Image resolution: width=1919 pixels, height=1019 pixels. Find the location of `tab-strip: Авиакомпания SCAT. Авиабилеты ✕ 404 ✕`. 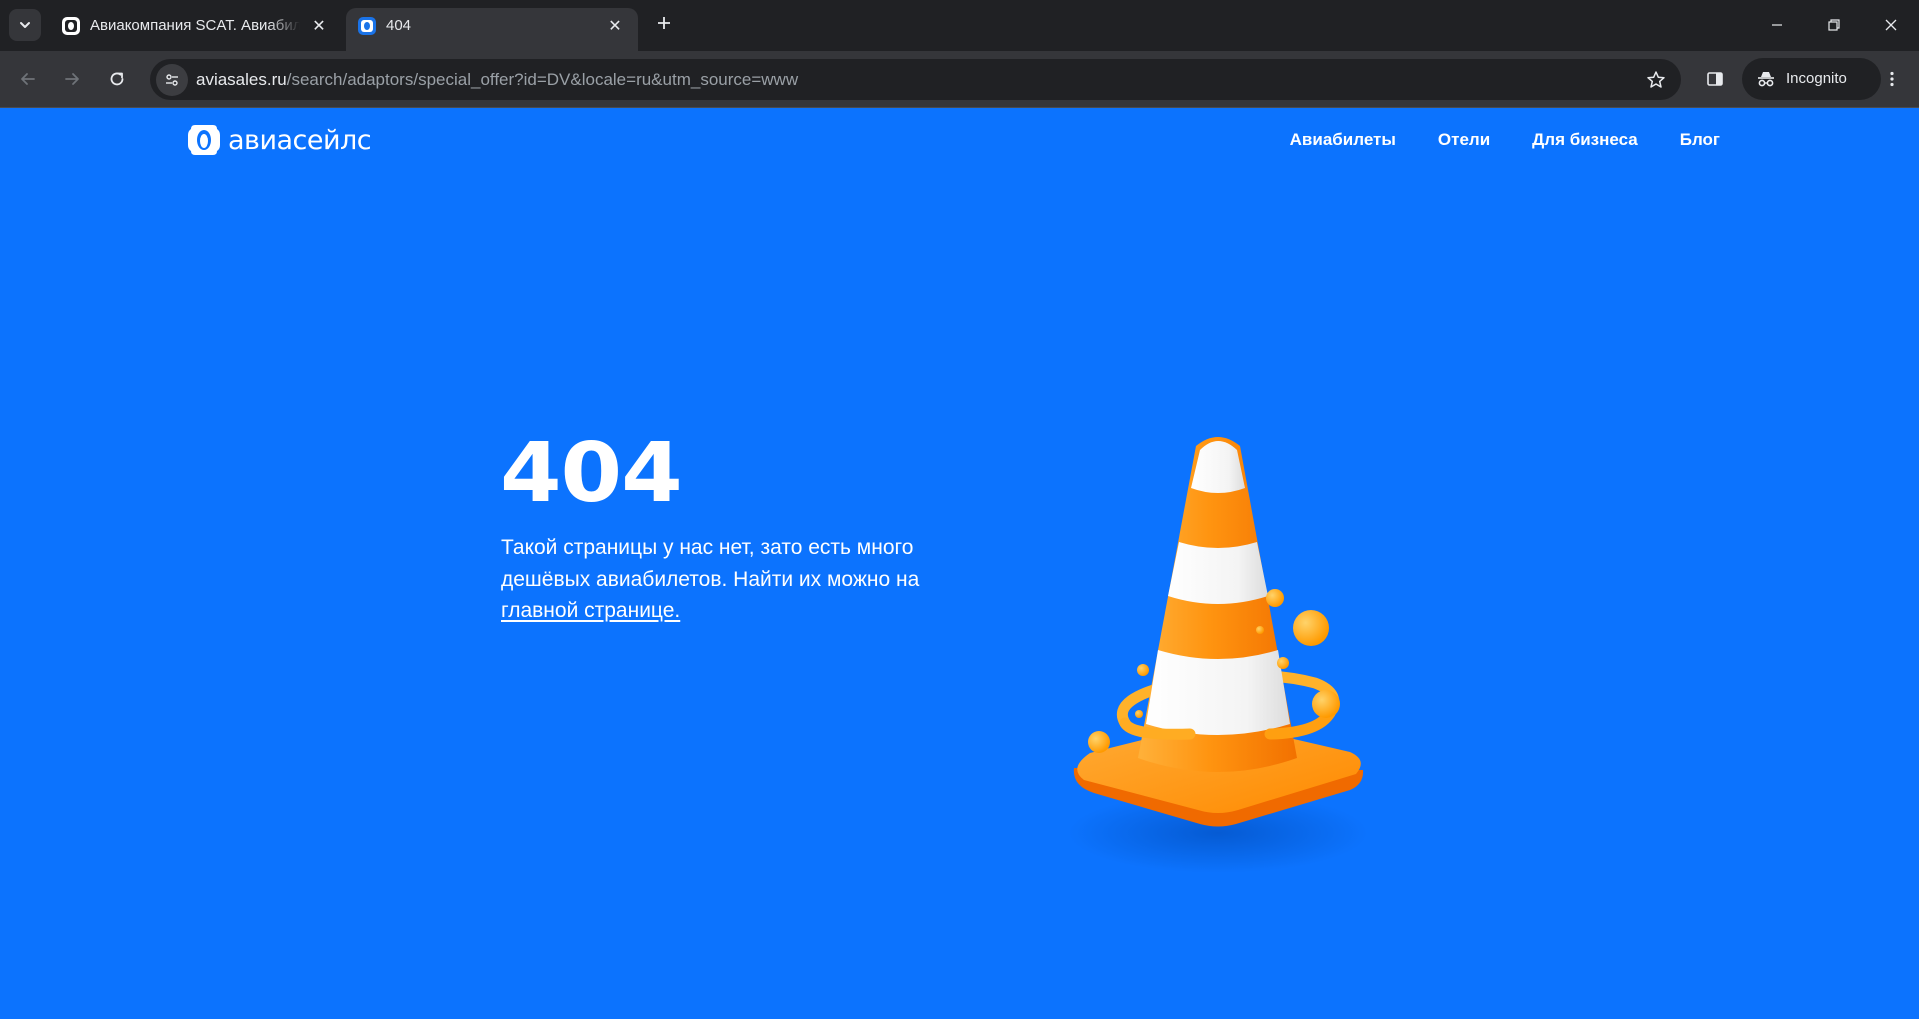

tab-strip: Авиакомпания SCAT. Авиабилеты ✕ 404 ✕ is located at coordinates (959, 25).